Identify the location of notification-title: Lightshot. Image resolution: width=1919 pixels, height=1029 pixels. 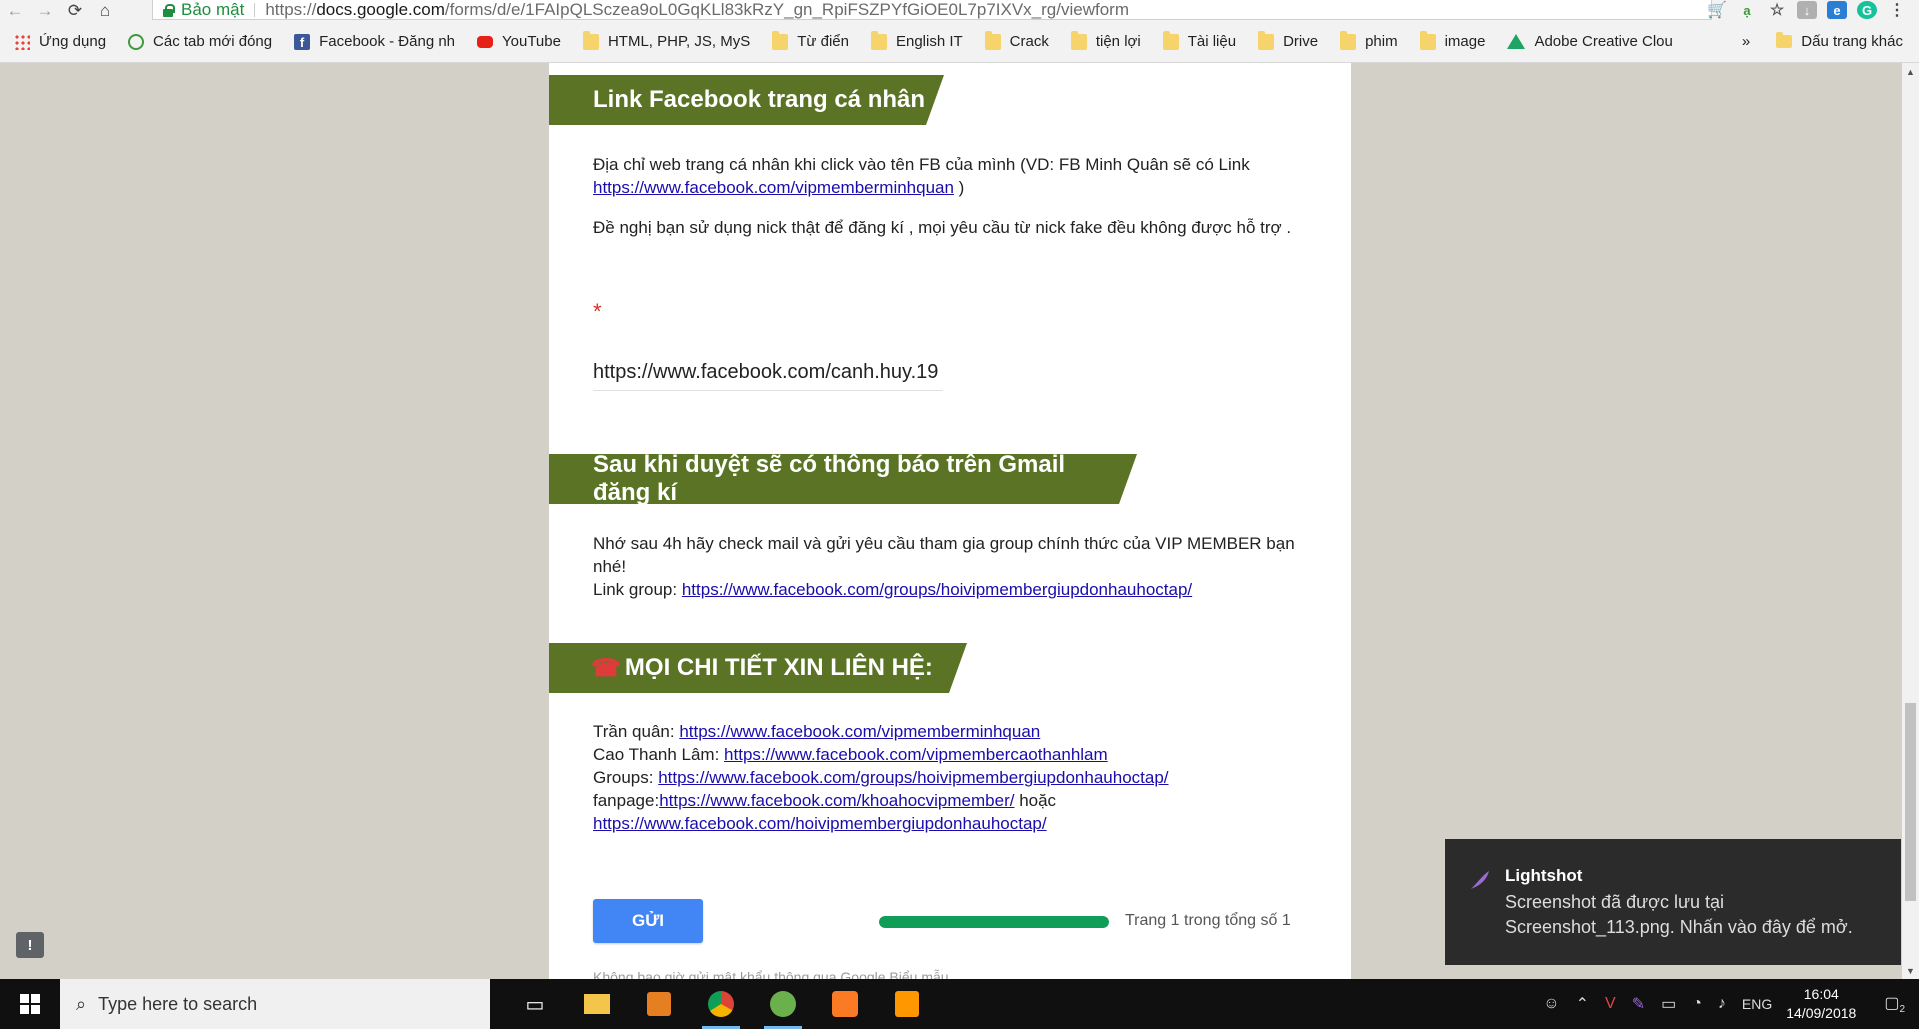
(1544, 875).